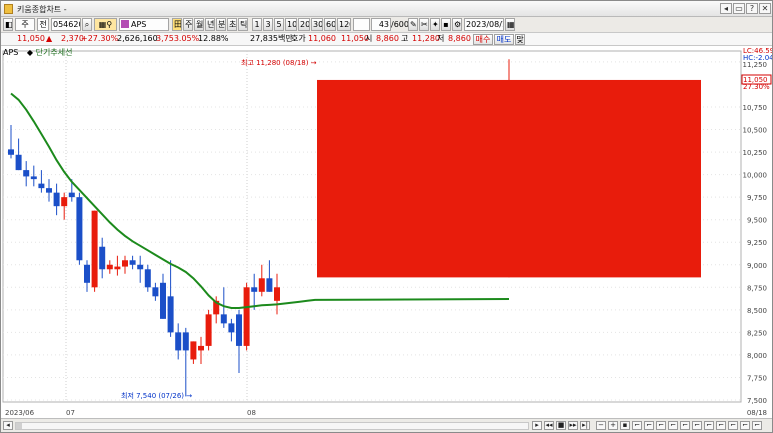 This screenshot has width=773, height=433. What do you see at coordinates (765, 8) in the screenshot?
I see `close-button: ✕` at bounding box center [765, 8].